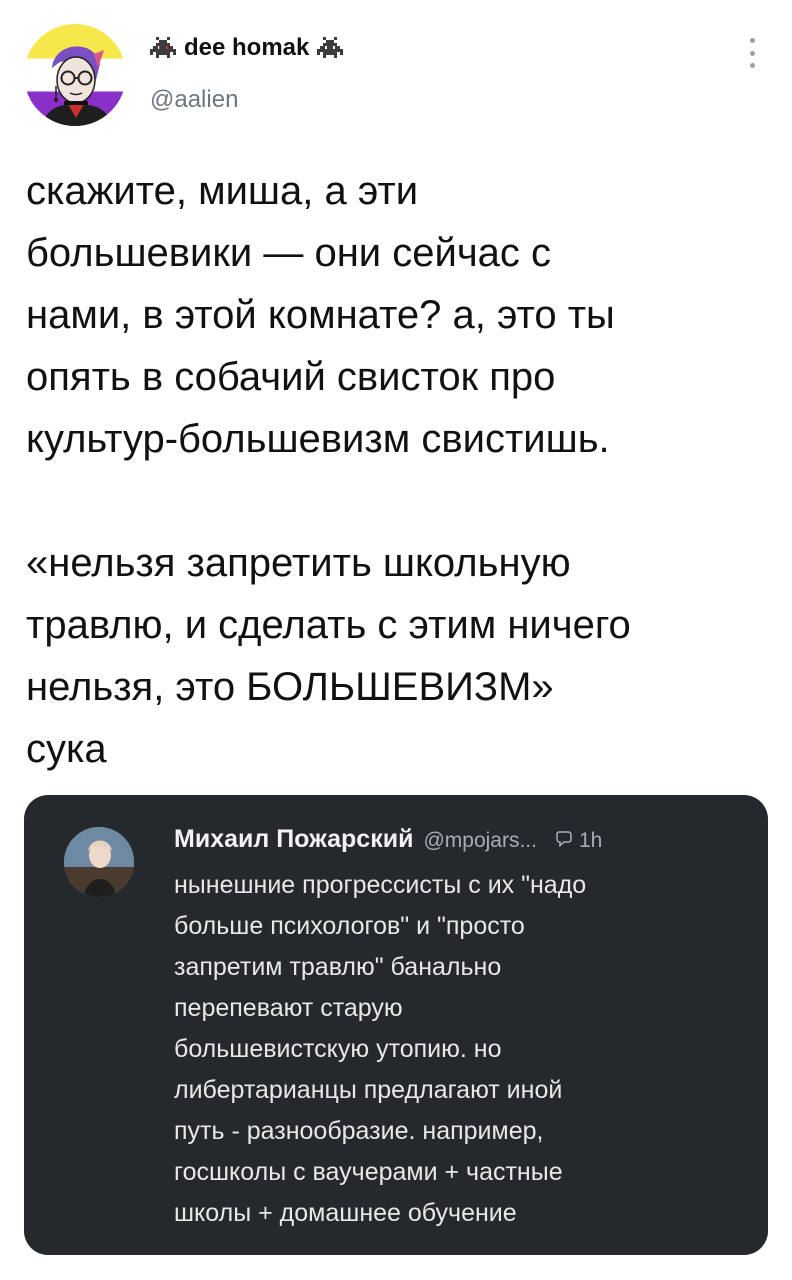 This screenshot has height=1280, width=792. Describe the element at coordinates (564, 839) in the screenshot. I see `reply-icon` at that location.